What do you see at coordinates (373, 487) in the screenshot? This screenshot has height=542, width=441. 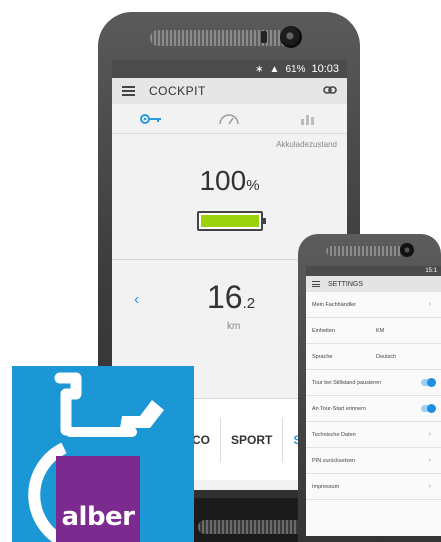 I see `settings-row: Impressum ›` at bounding box center [373, 487].